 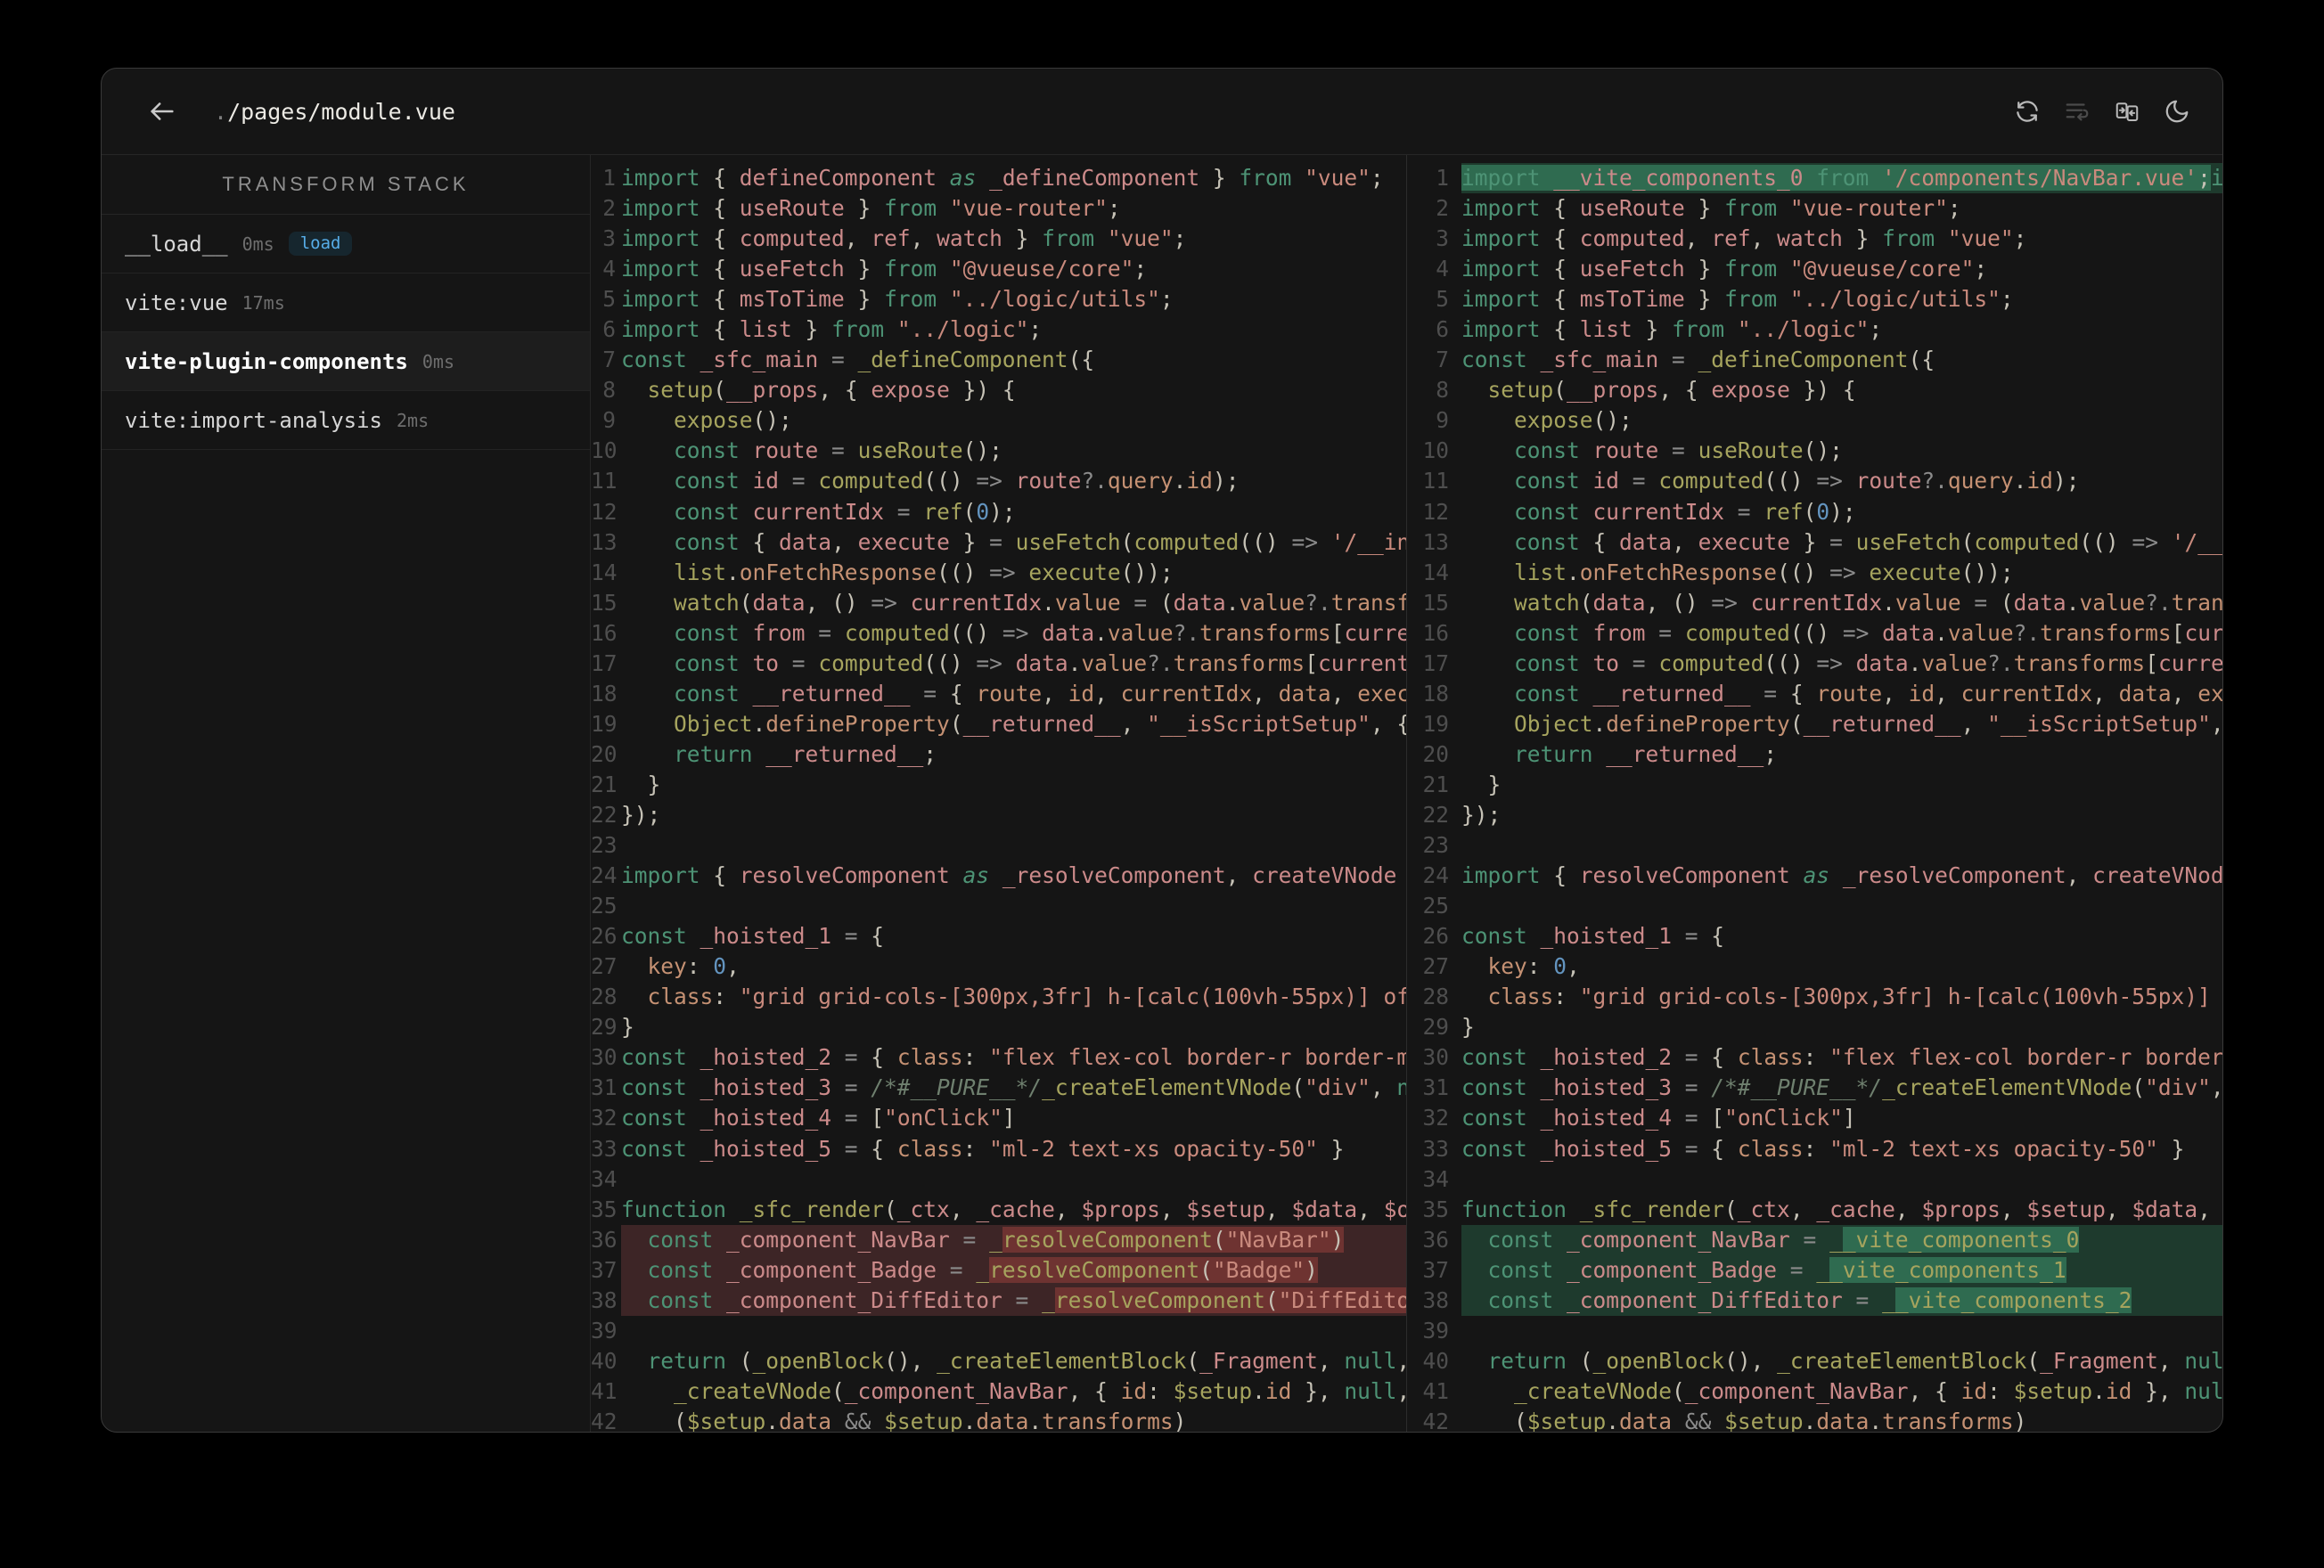 What do you see at coordinates (733, 420) in the screenshot?
I see `line-code: expose();` at bounding box center [733, 420].